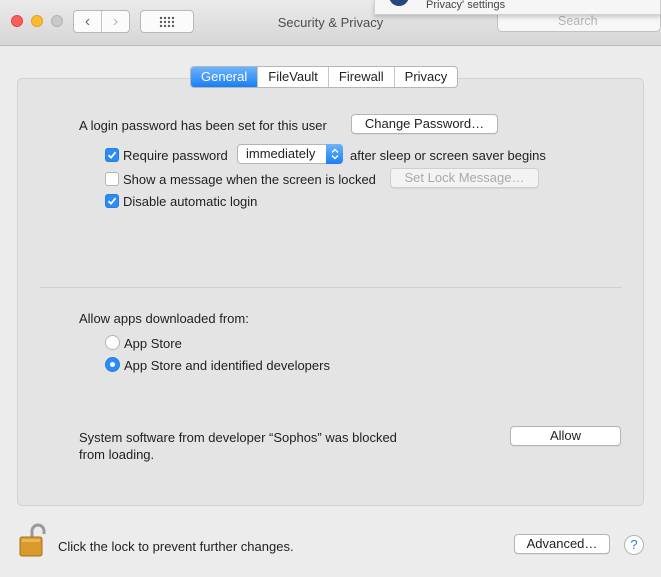 The image size is (661, 577). What do you see at coordinates (190, 201) in the screenshot?
I see `disable-auto-login-label: Disable automatic login` at bounding box center [190, 201].